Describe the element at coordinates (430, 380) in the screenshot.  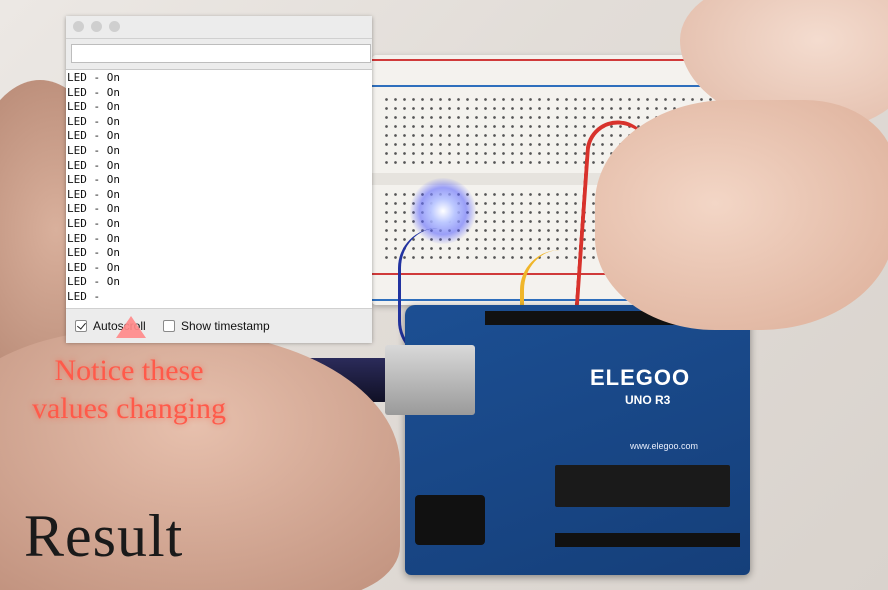
I see `usb-connector` at that location.